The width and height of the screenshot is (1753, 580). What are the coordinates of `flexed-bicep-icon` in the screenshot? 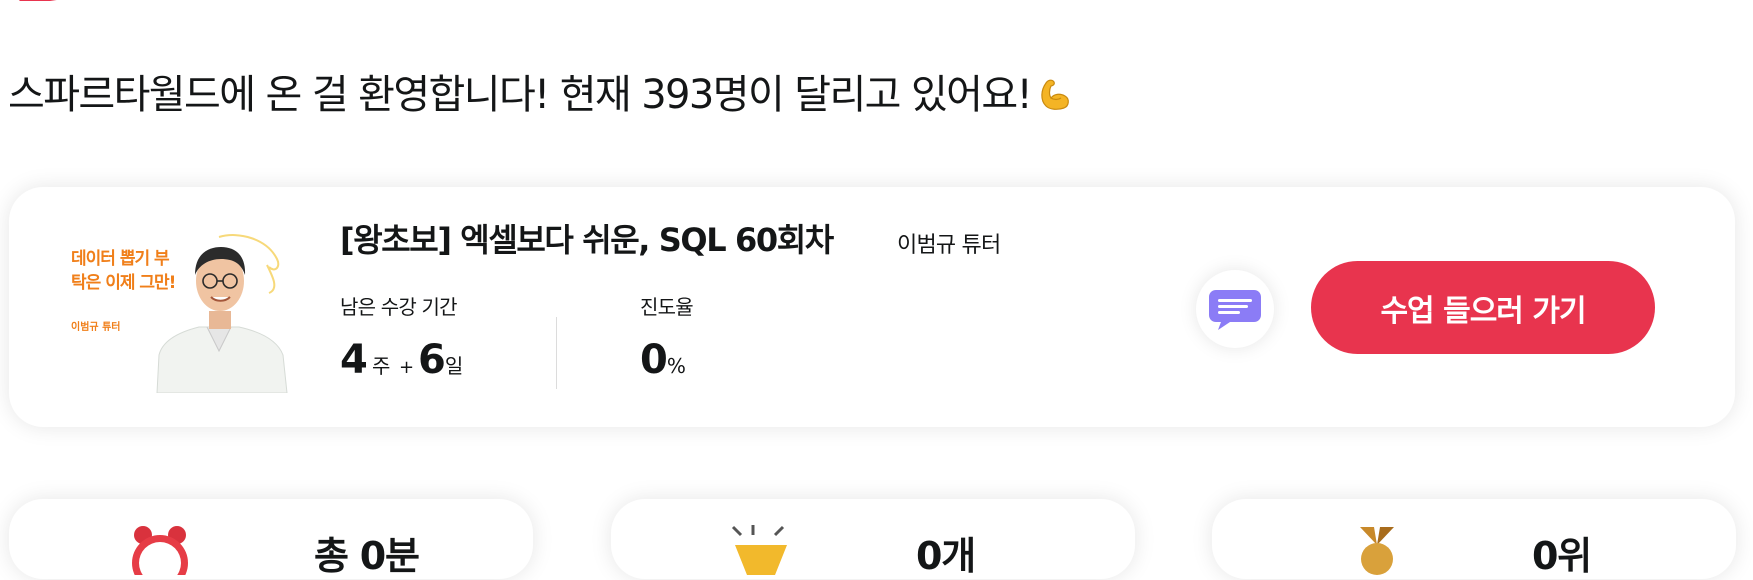 It's located at (1055, 98).